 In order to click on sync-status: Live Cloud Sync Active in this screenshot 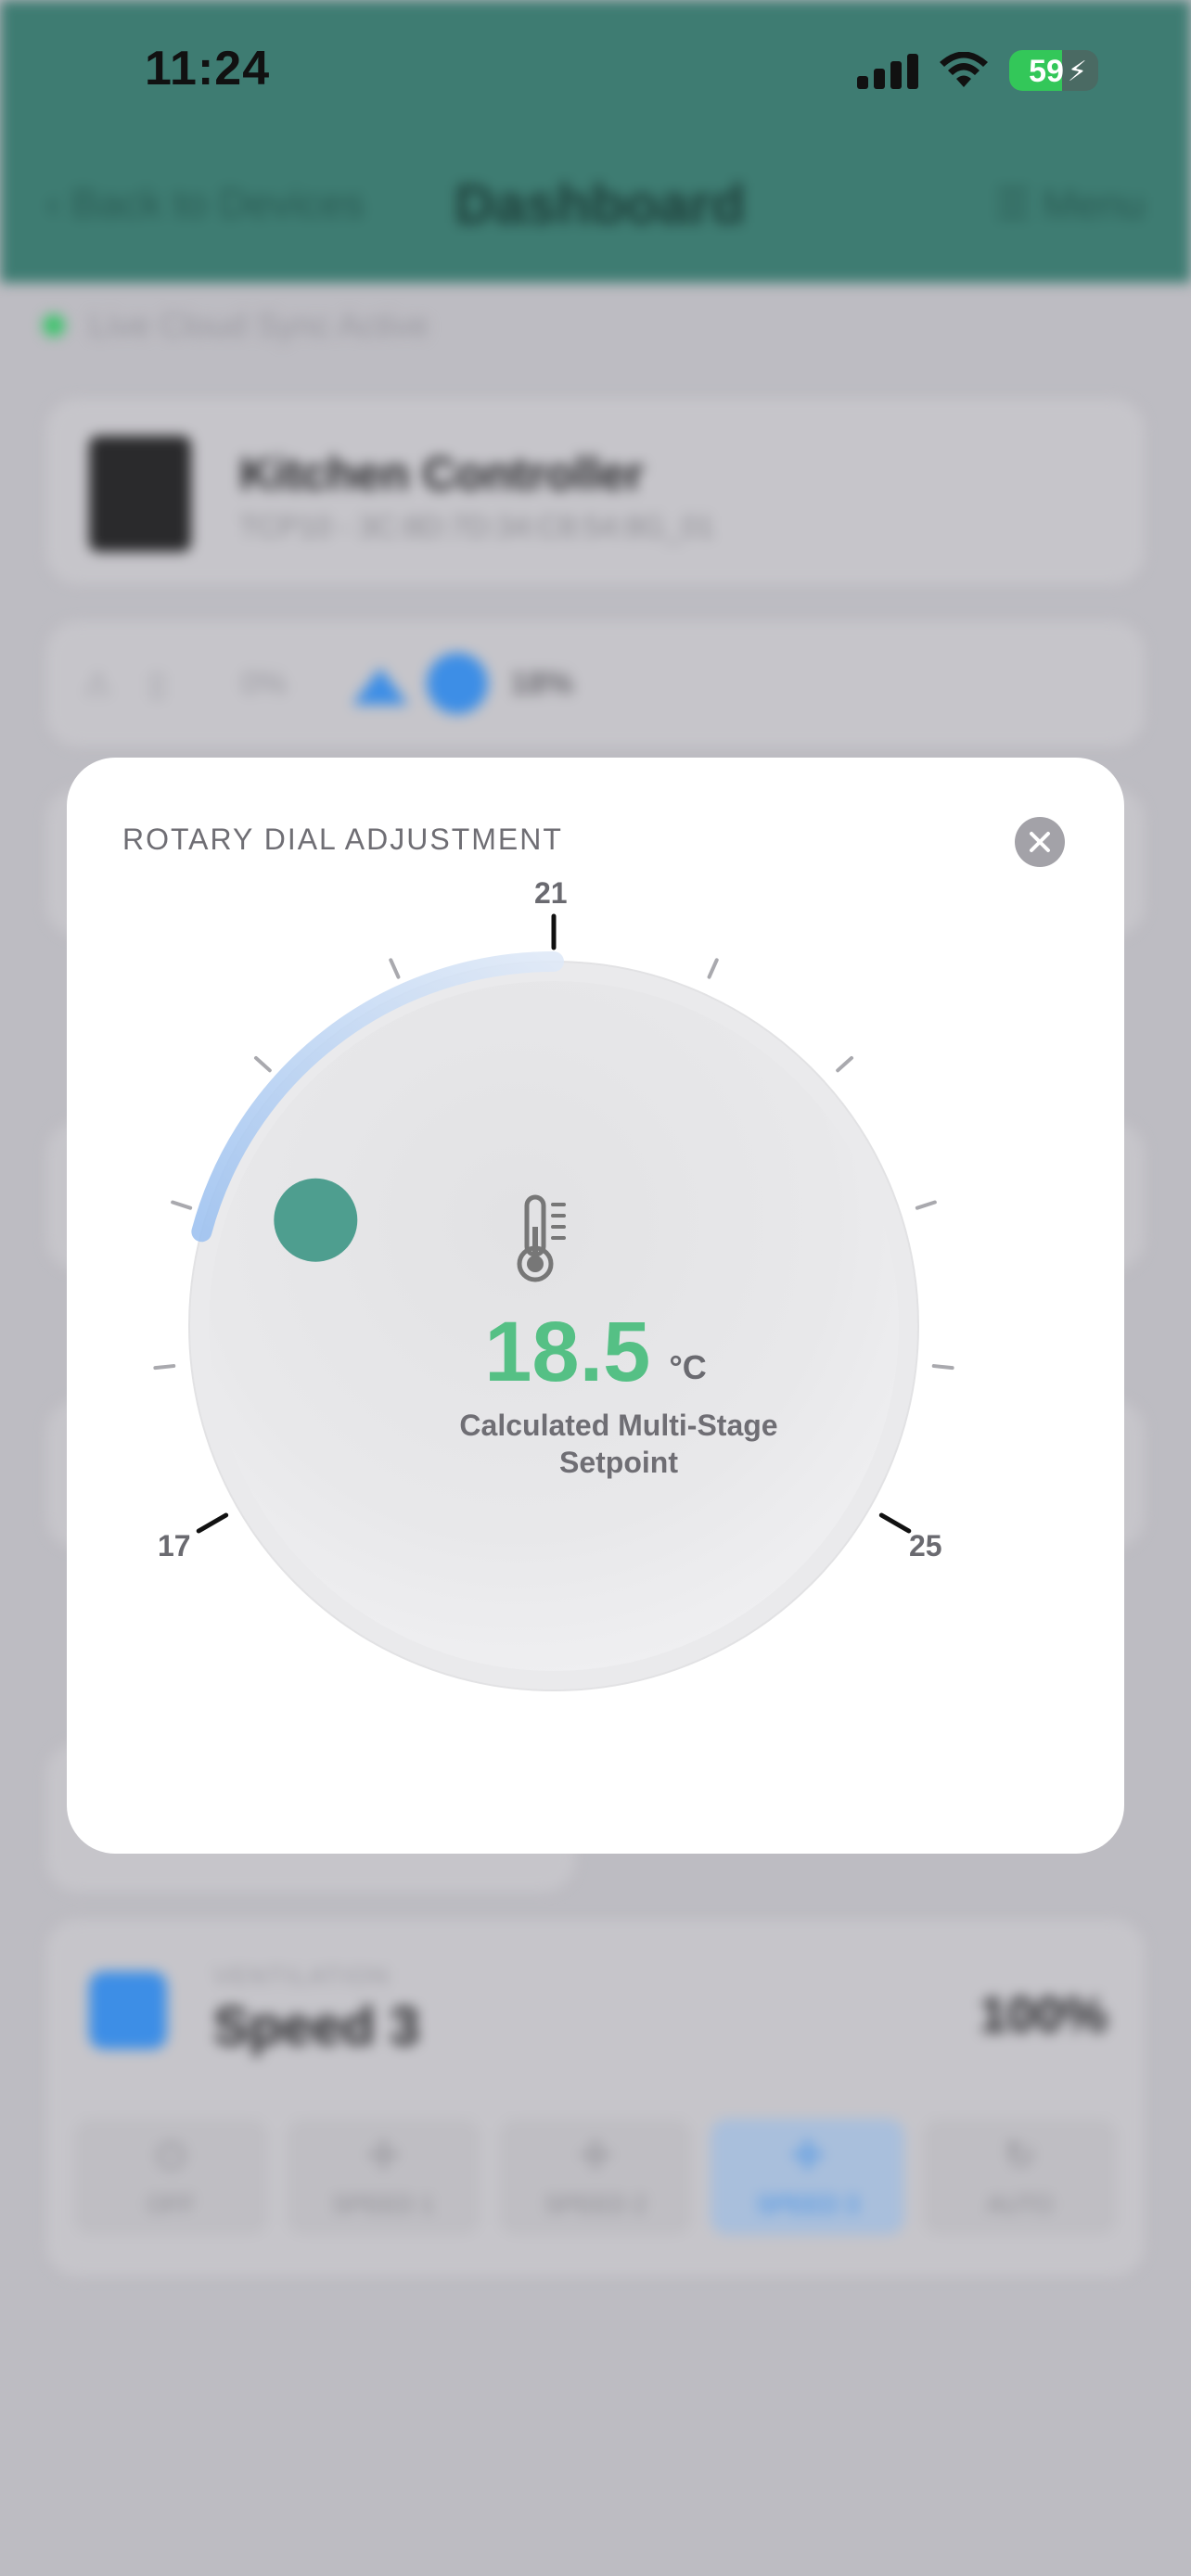, I will do `click(236, 326)`.